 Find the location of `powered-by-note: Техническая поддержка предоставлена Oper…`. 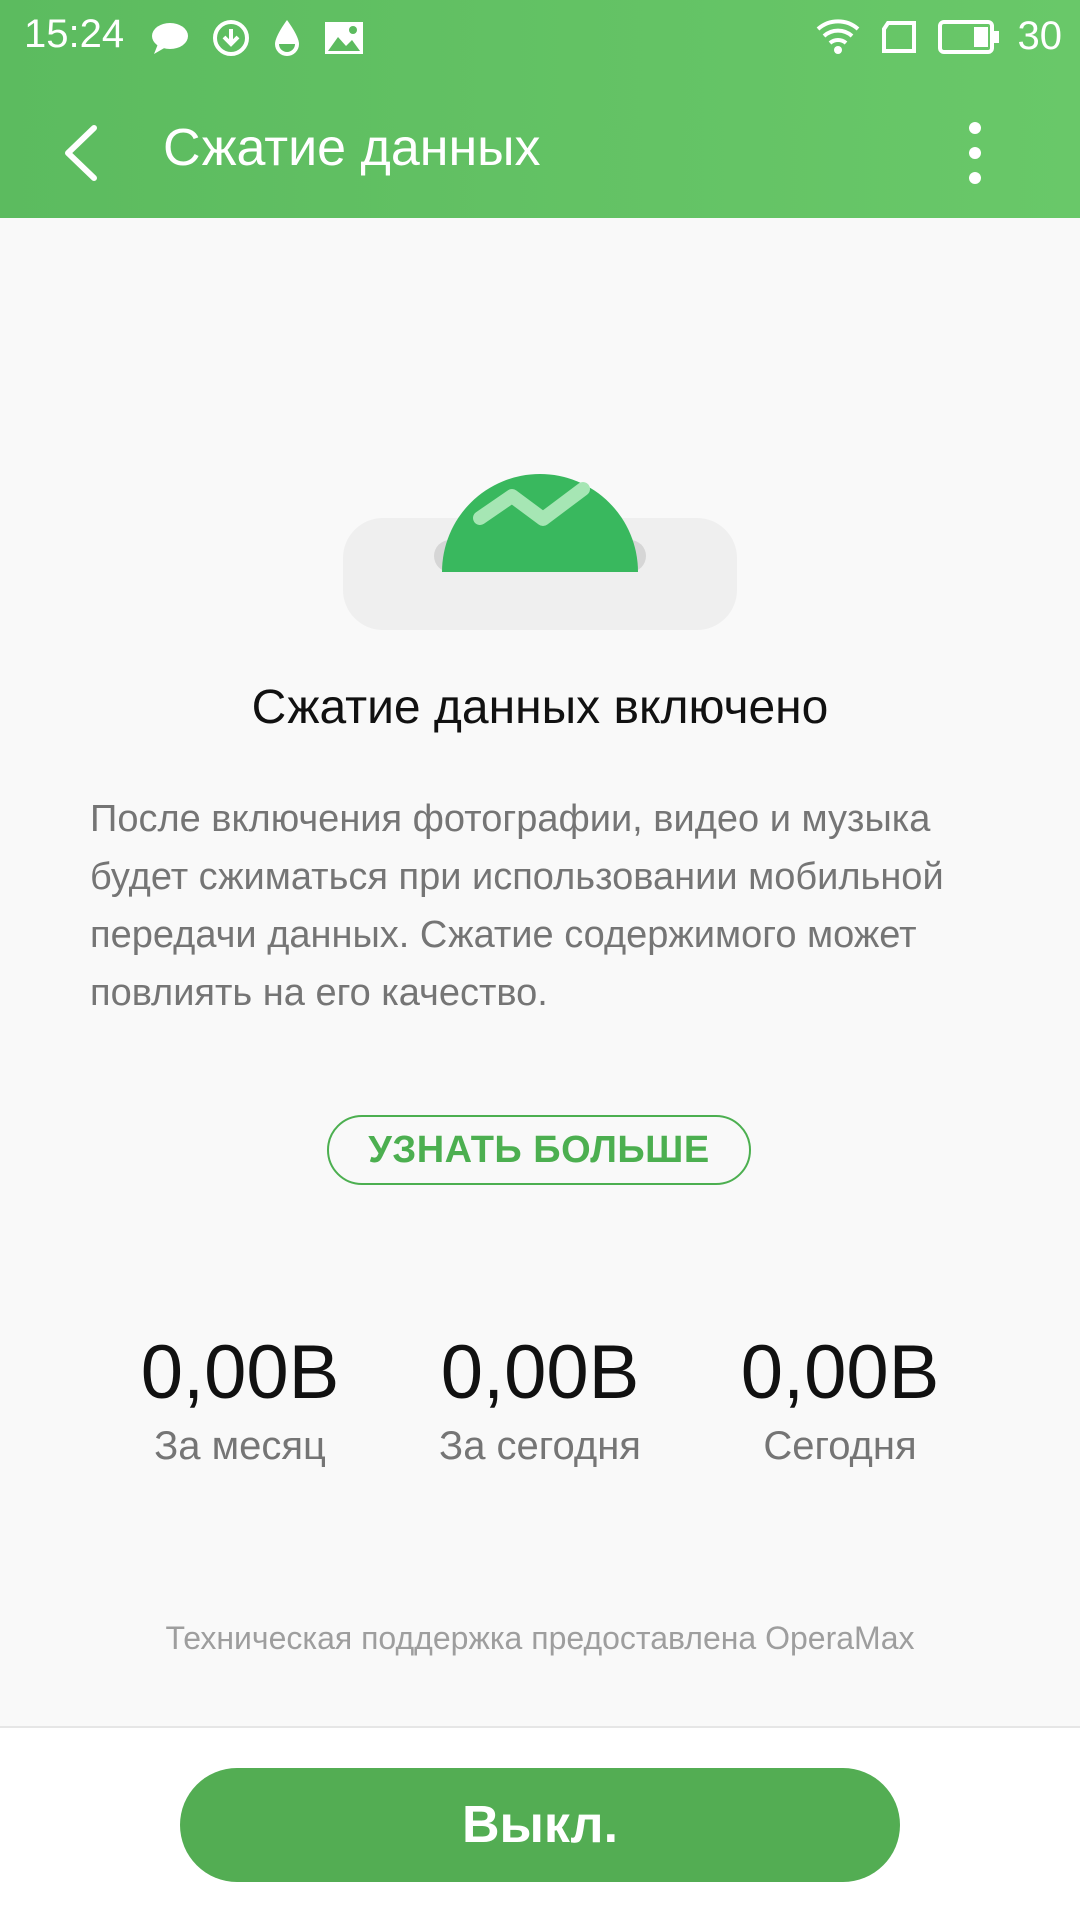

powered-by-note: Техническая поддержка предоставлена Oper… is located at coordinates (540, 1638).